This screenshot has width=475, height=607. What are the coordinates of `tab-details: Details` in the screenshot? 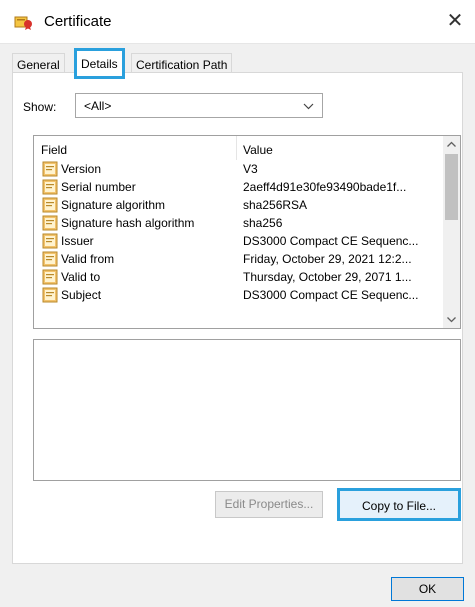 It's located at (99, 63).